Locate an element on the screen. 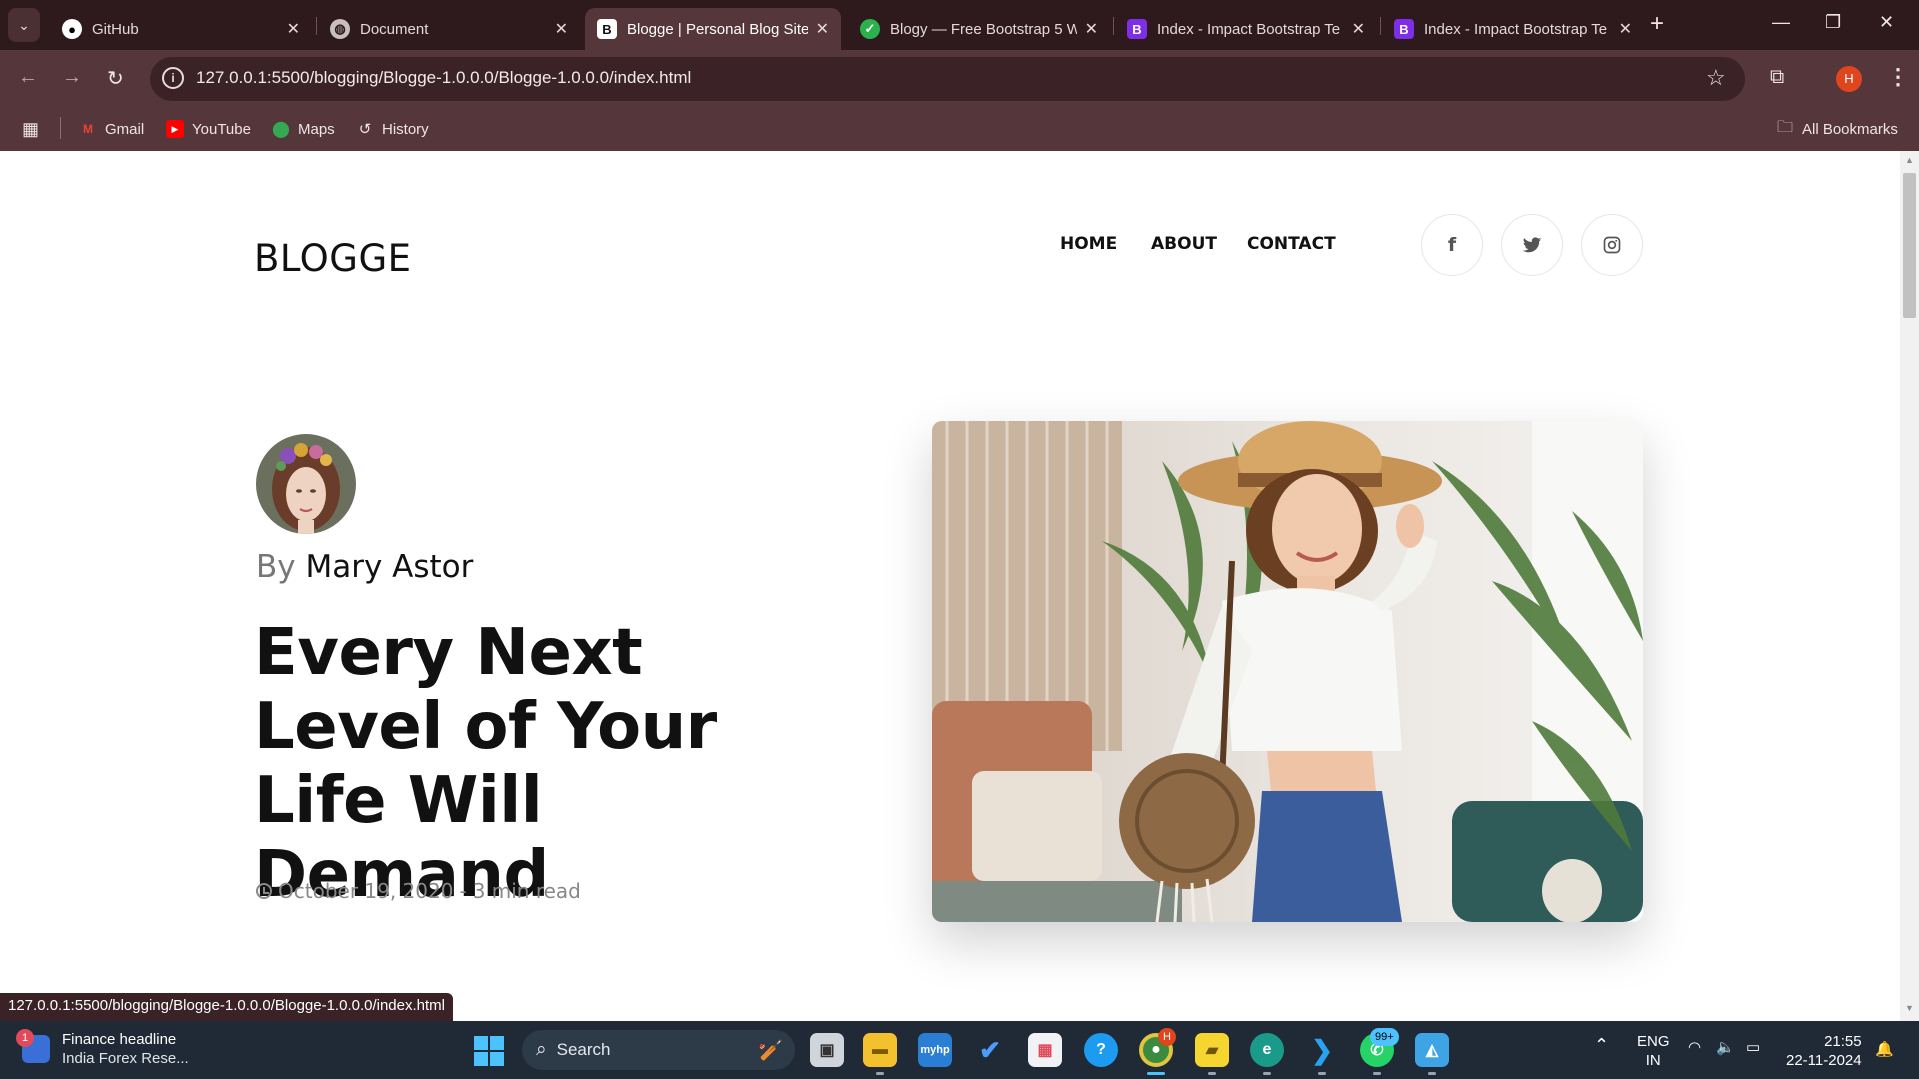 The height and width of the screenshot is (1079, 1919). scroll-up-arrow-icon: ▲ is located at coordinates (1909, 160).